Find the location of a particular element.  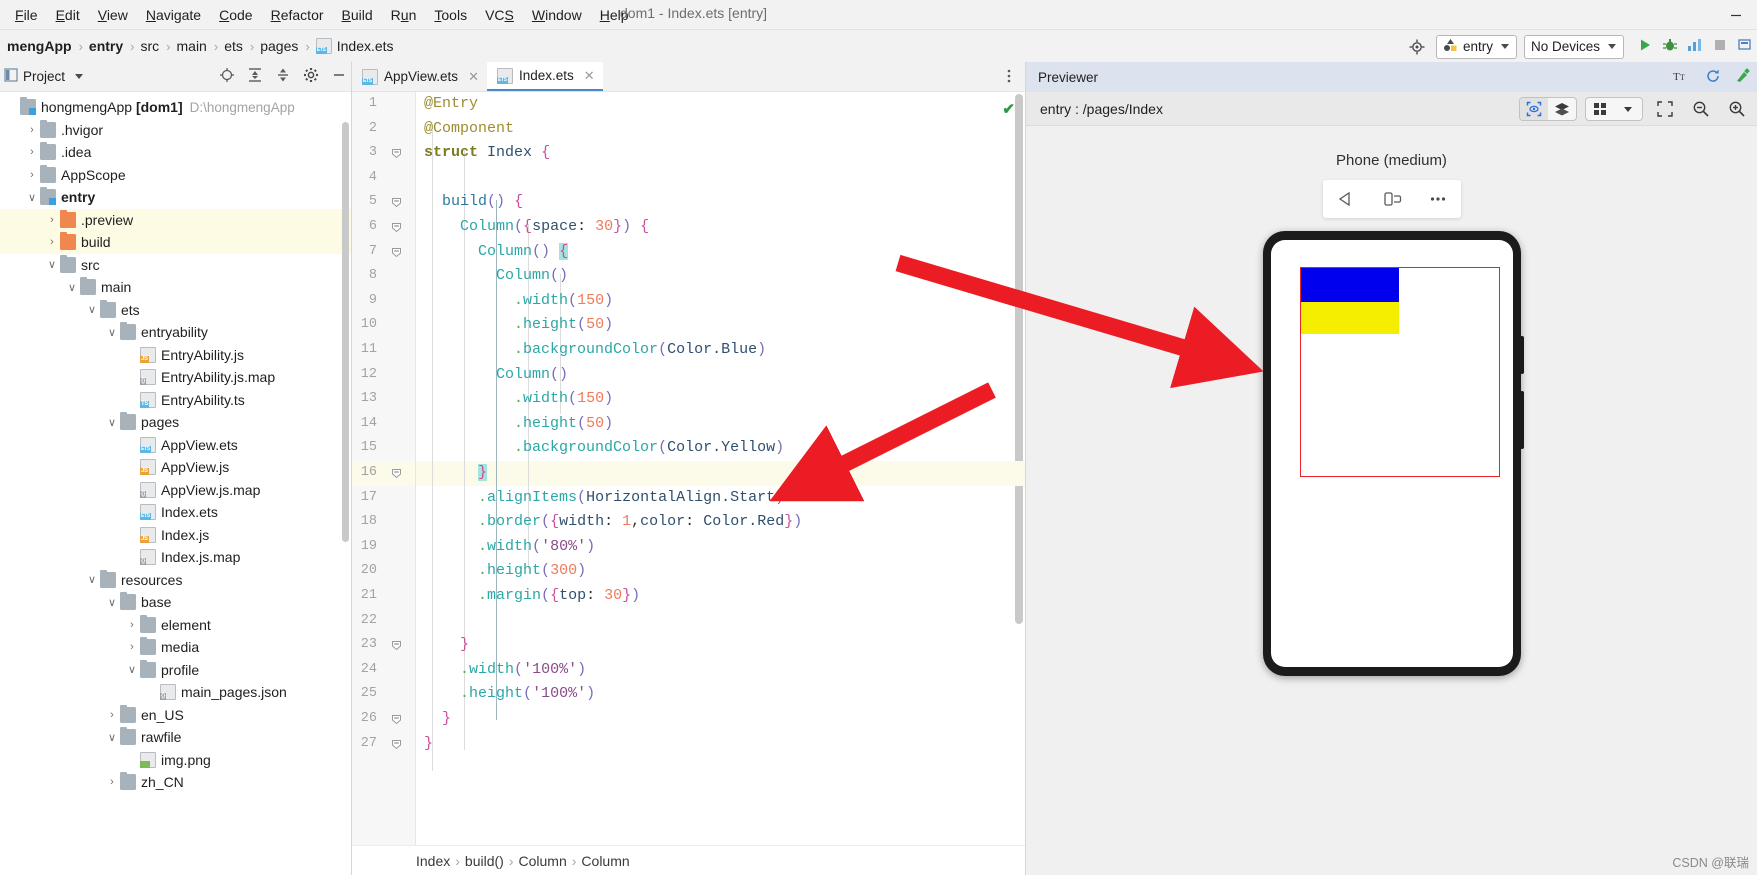

breadcrumb-item-index-ets: Index.ets is located at coordinates (355, 46).